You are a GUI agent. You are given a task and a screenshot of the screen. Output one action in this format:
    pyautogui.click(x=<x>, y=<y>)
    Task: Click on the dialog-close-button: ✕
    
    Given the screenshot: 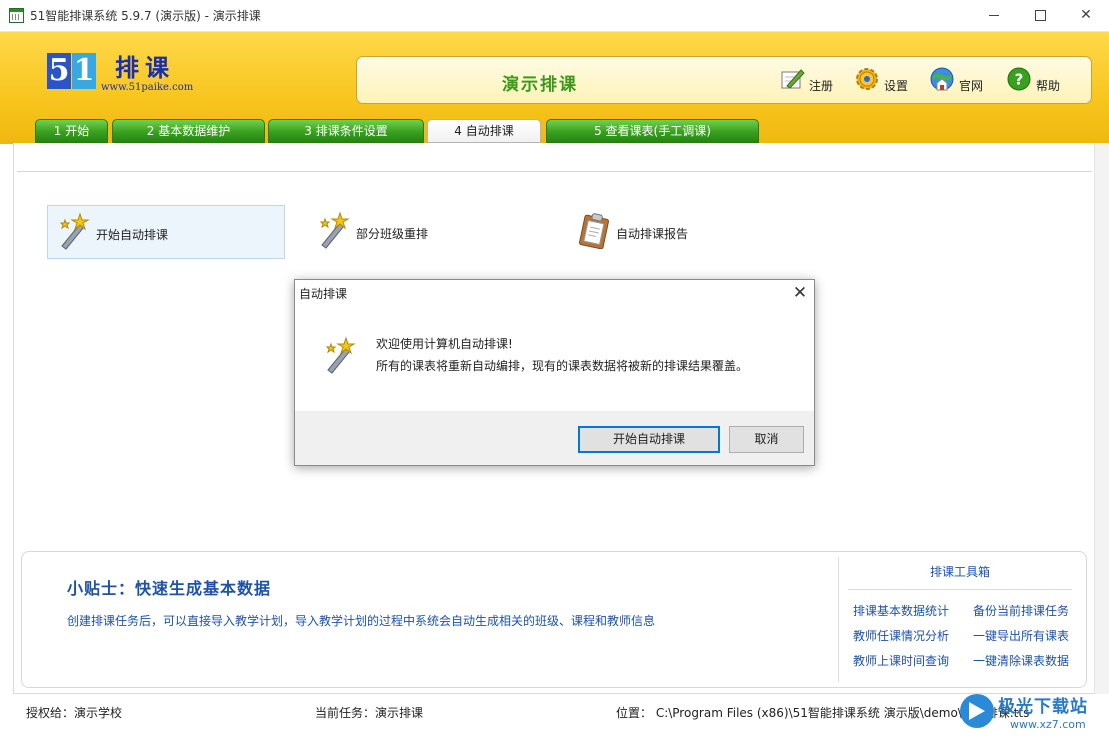 What is the action you would take?
    pyautogui.click(x=800, y=293)
    